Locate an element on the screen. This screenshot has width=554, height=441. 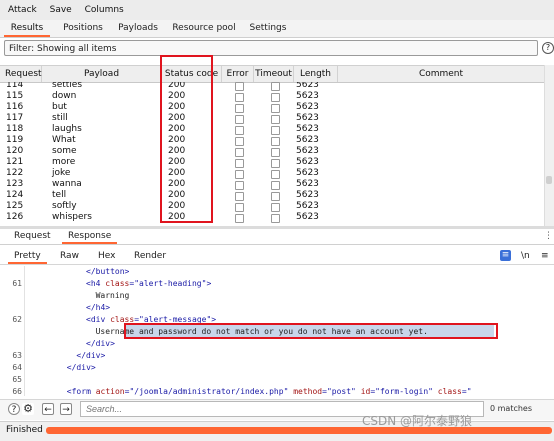
error-message-highlight-box is located at coordinates (311, 331).